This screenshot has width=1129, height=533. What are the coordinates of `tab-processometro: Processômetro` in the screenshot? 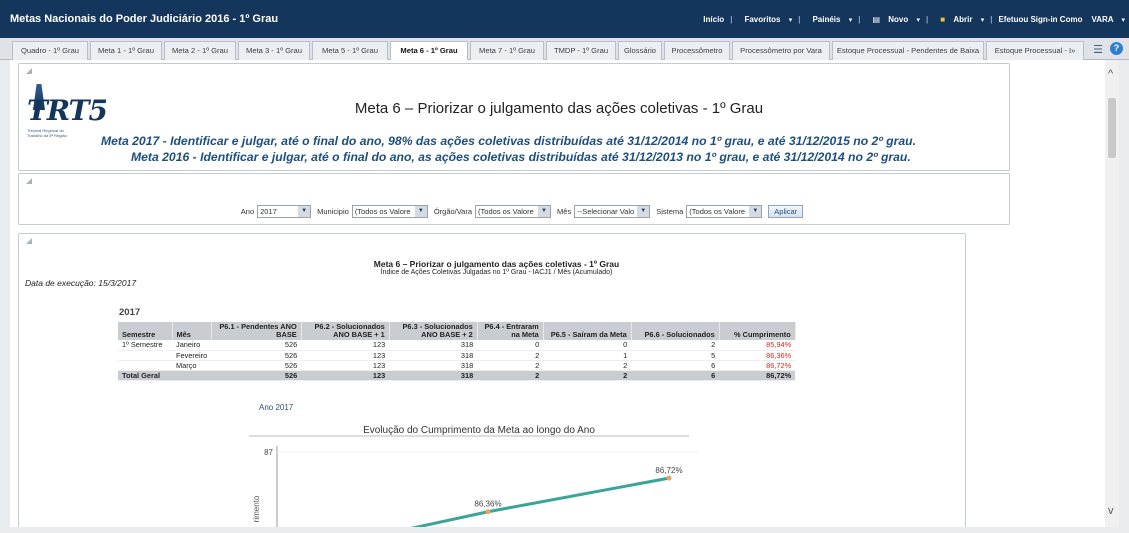 It's located at (697, 50).